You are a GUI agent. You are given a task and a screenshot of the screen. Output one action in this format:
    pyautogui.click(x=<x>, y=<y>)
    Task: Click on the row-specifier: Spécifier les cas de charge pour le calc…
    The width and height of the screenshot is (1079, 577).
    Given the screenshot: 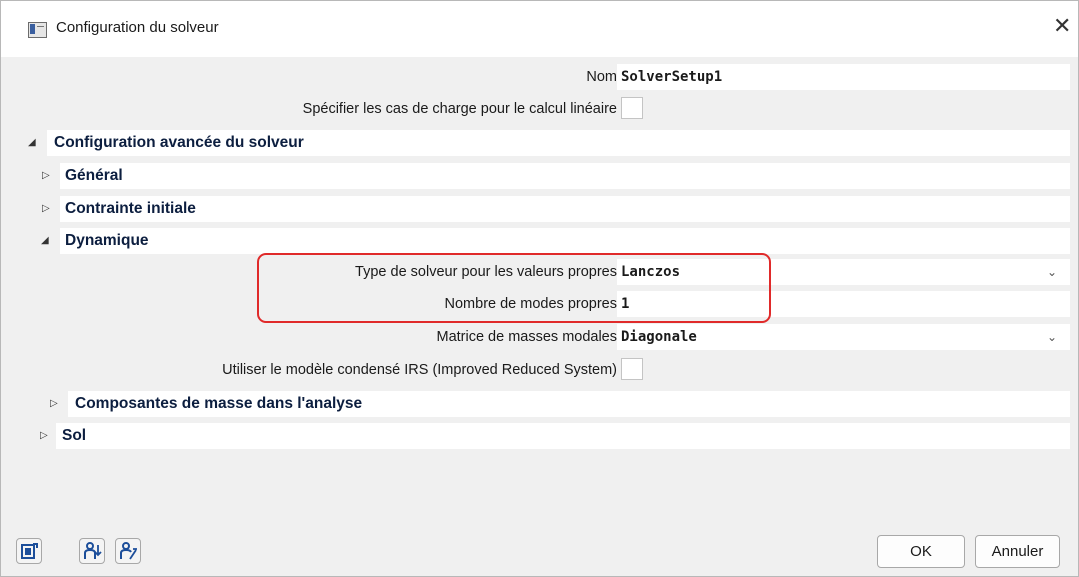 What is the action you would take?
    pyautogui.click(x=540, y=109)
    